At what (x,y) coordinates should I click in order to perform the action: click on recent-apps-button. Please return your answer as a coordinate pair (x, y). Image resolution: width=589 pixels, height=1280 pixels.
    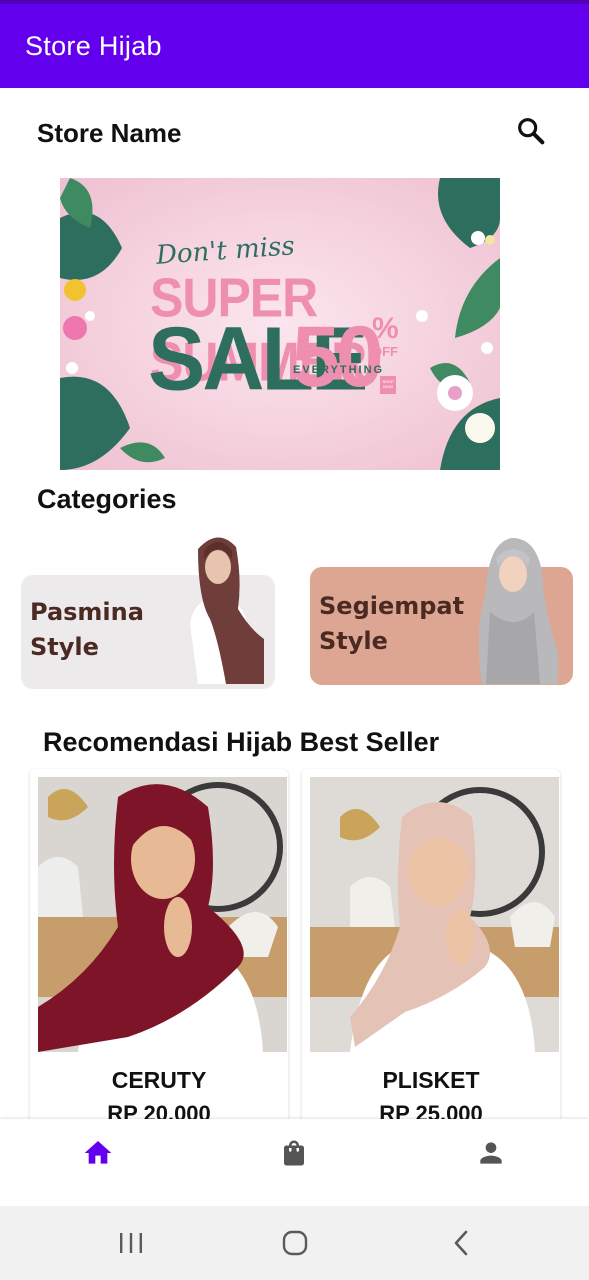
    Looking at the image, I should click on (131, 1243).